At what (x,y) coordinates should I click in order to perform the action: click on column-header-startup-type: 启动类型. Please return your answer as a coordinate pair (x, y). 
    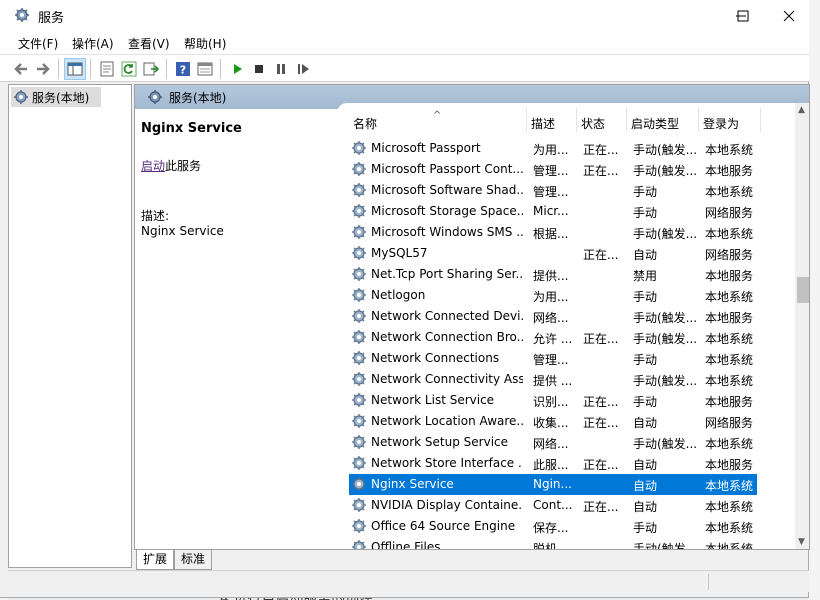
    Looking at the image, I should click on (663, 120).